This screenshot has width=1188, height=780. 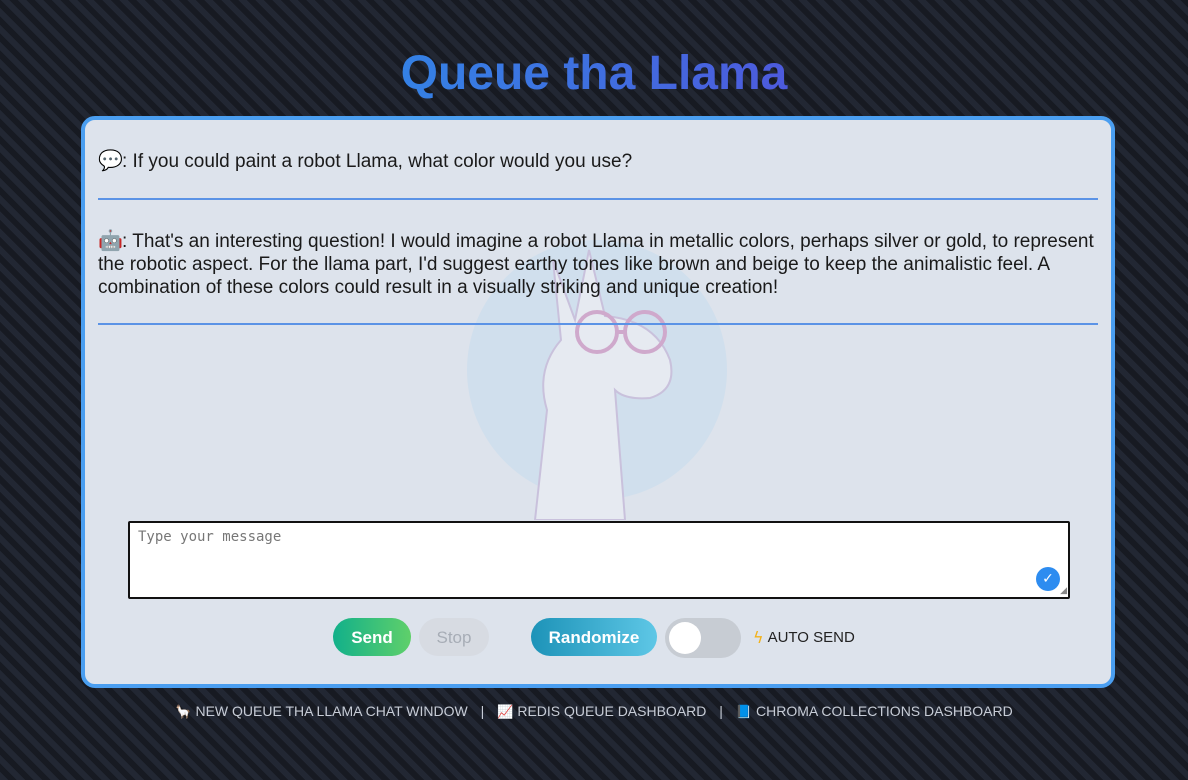 I want to click on footer-link-new-chat: 🦙 NEW QUEUE THA LLAMA CHAT WINDOW, so click(x=321, y=711).